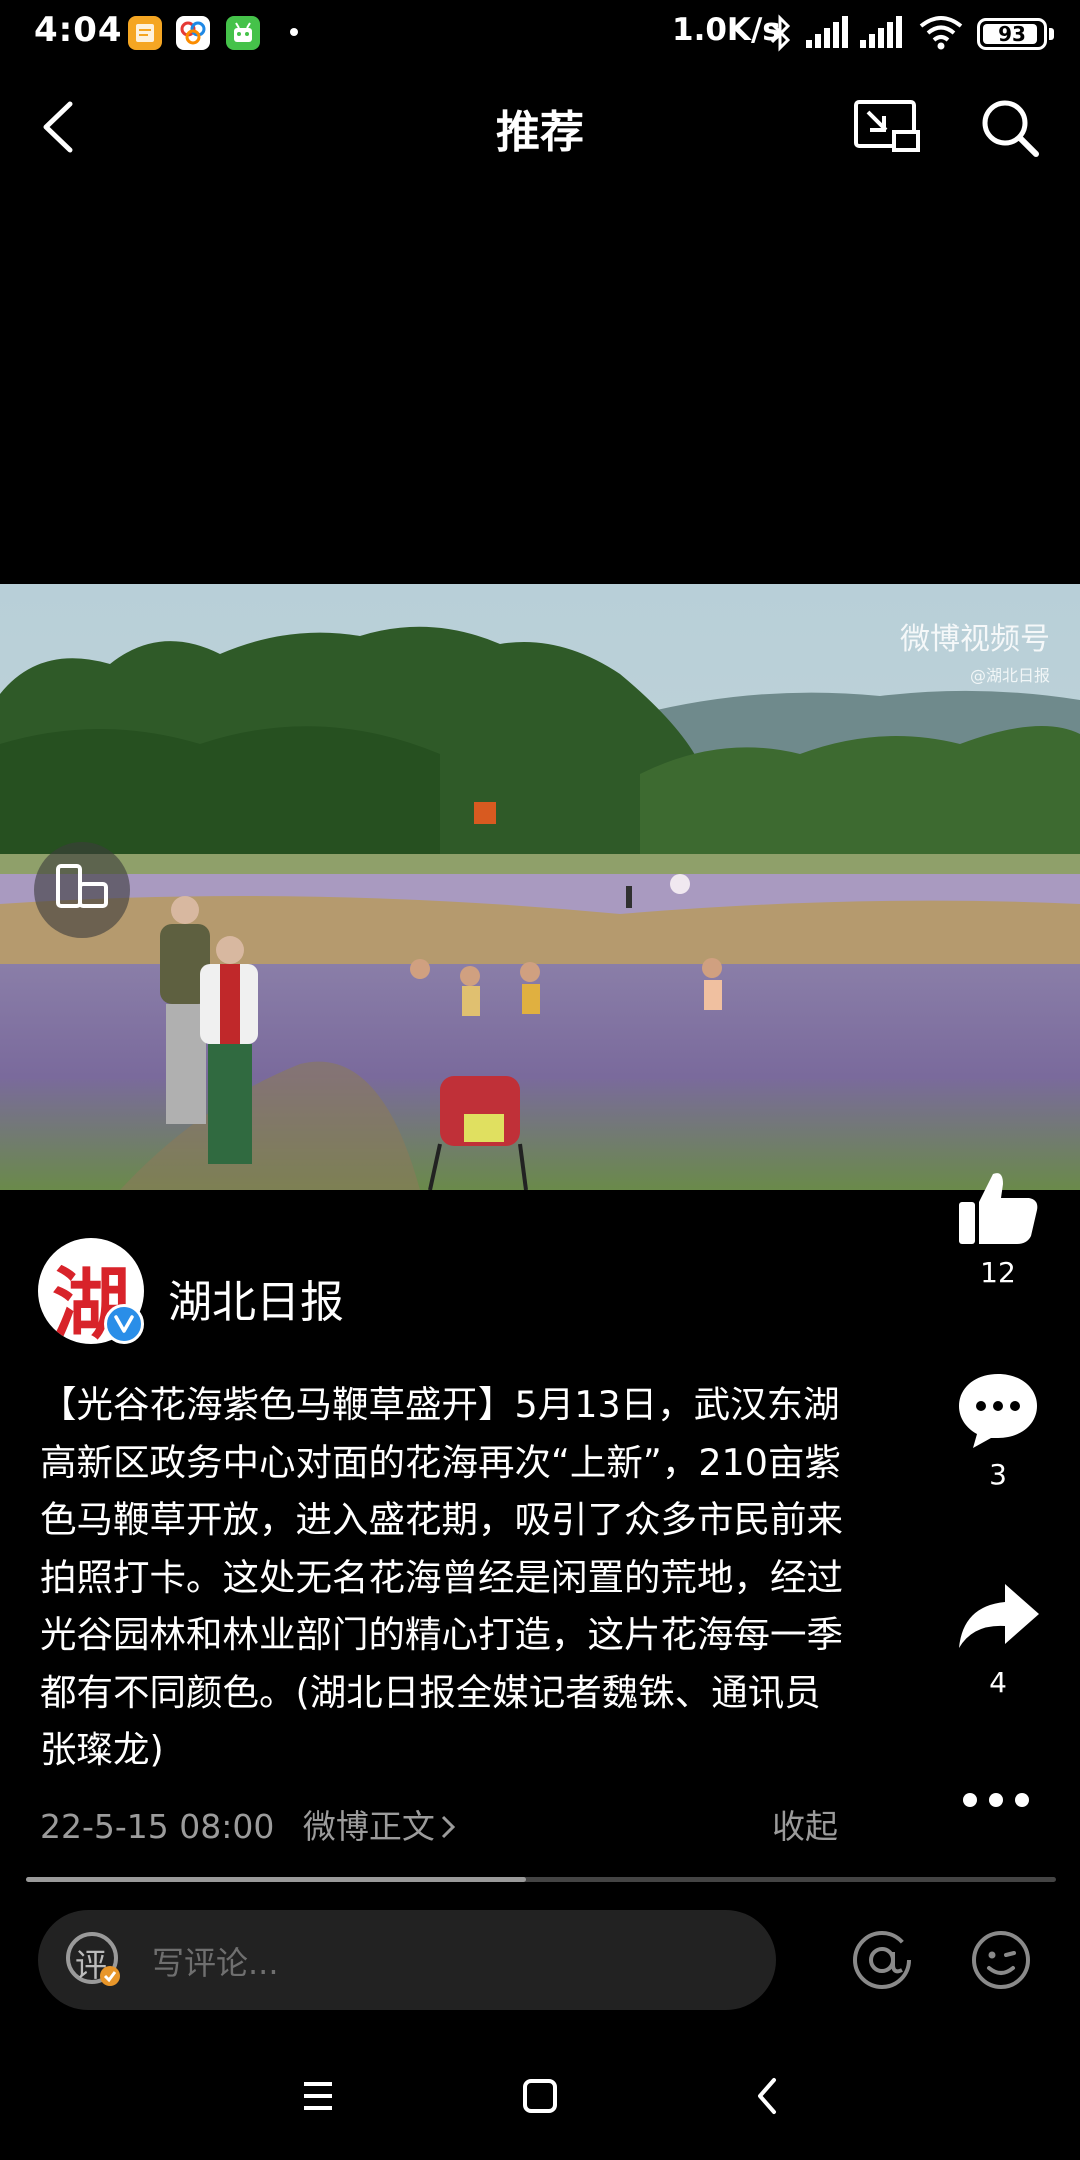 Image resolution: width=1080 pixels, height=2160 pixels. I want to click on notification-dot, so click(294, 32).